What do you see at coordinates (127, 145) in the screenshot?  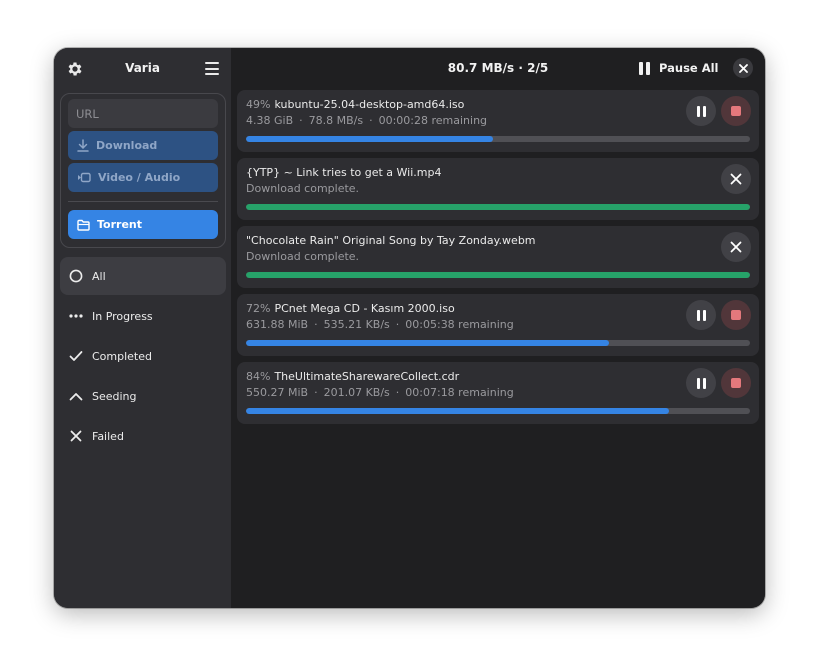 I see `download-button-label: Download` at bounding box center [127, 145].